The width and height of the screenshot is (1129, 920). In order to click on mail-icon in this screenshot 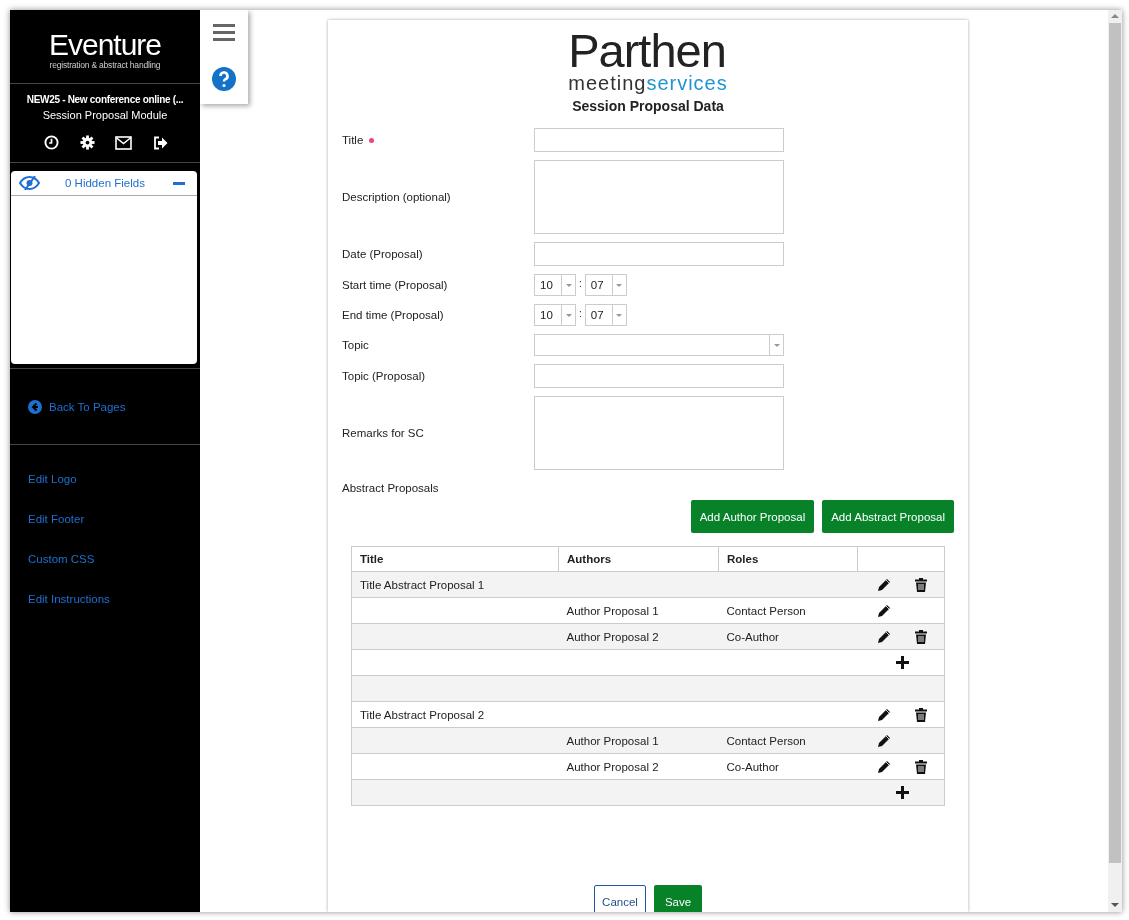, I will do `click(124, 142)`.